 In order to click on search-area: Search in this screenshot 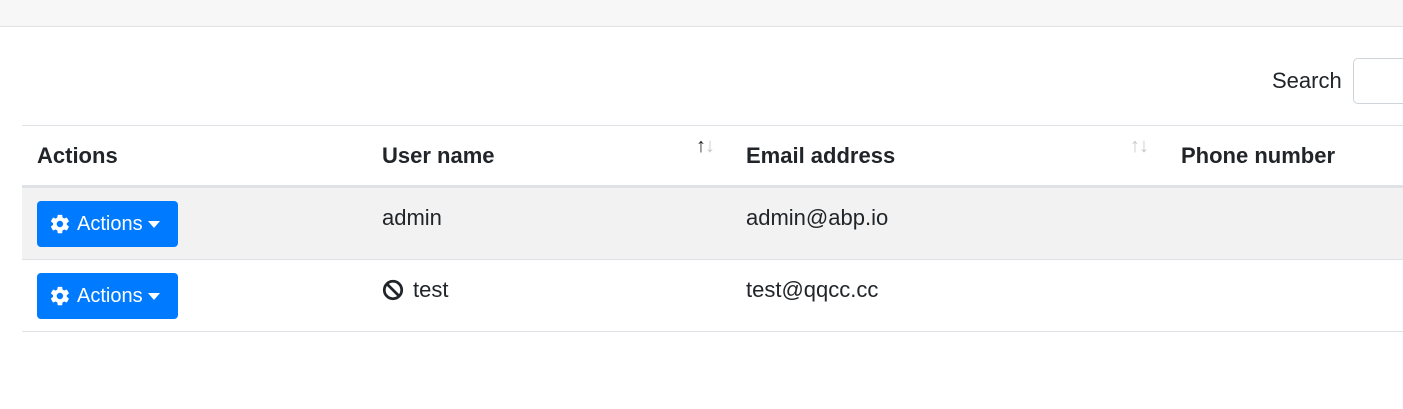, I will do `click(1337, 81)`.